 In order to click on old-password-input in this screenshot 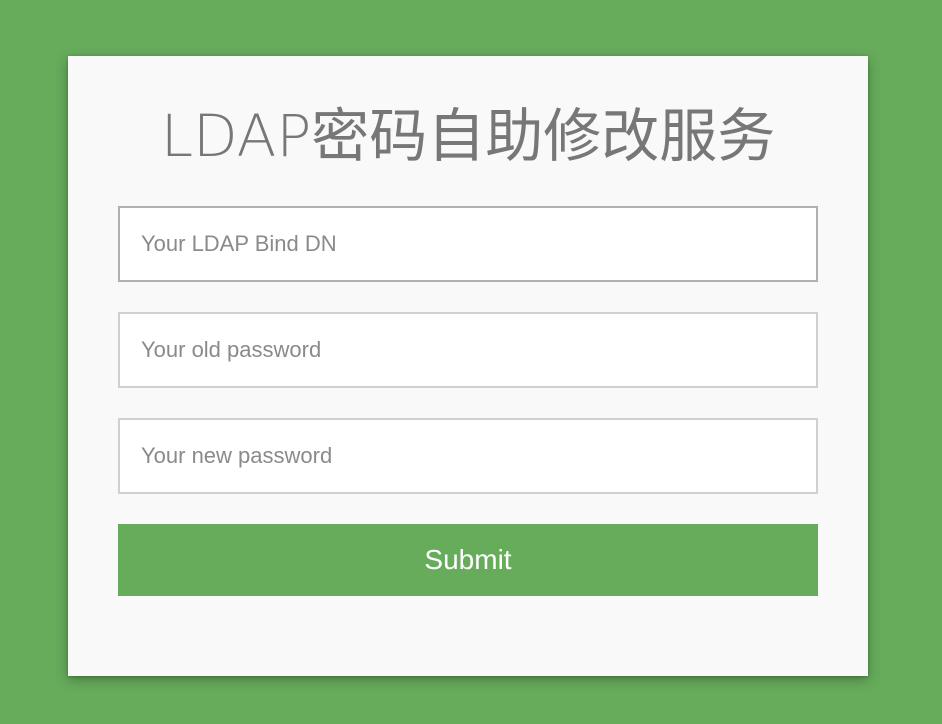, I will do `click(468, 350)`.